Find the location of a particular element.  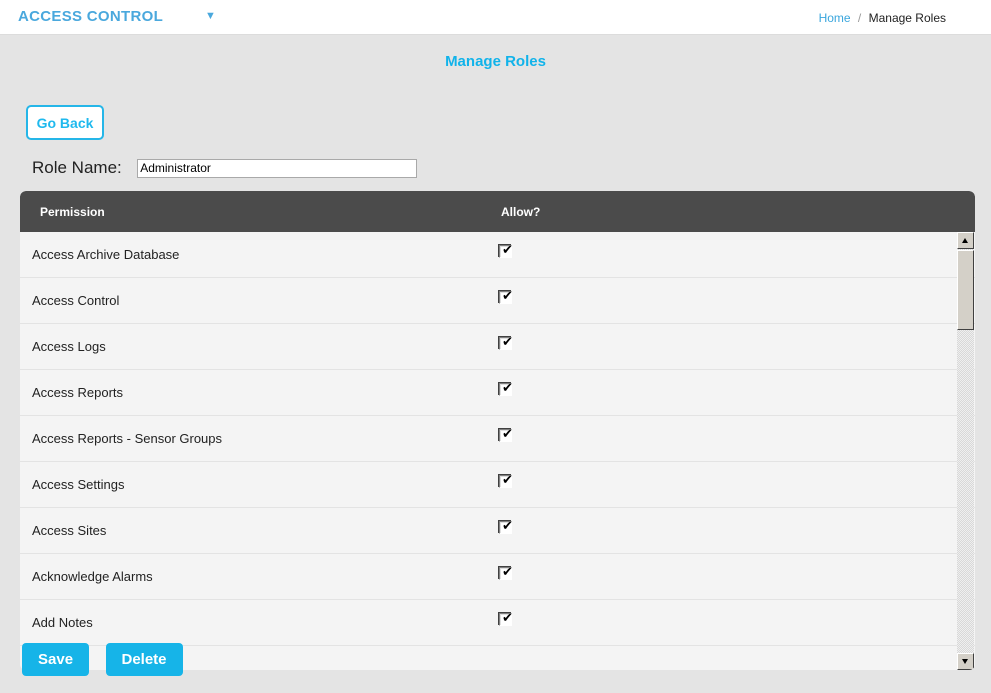

column-header-permission: Permission is located at coordinates (72, 212).